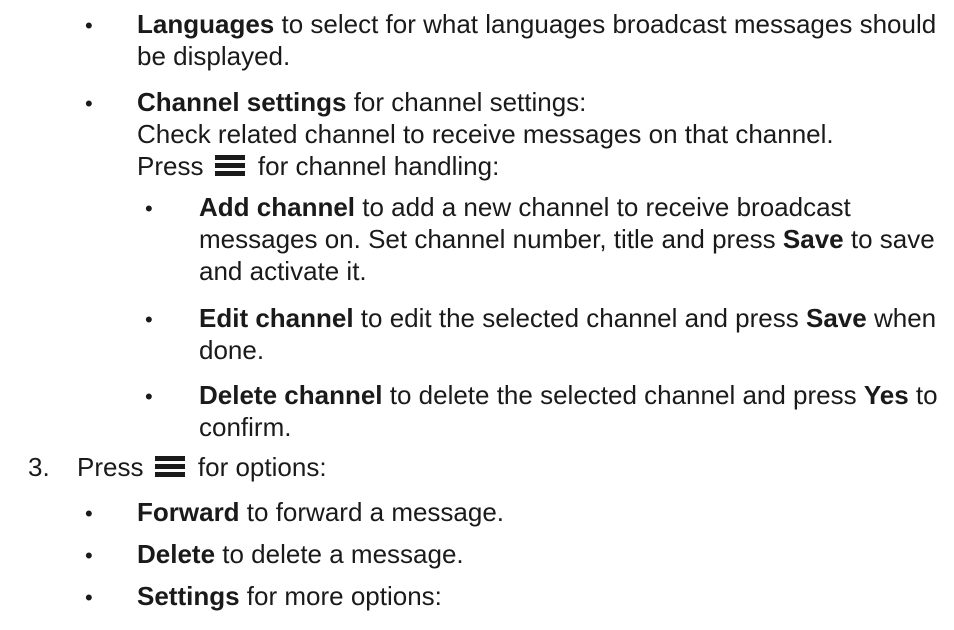  What do you see at coordinates (277, 207) in the screenshot?
I see `term-add-channel: Add channel` at bounding box center [277, 207].